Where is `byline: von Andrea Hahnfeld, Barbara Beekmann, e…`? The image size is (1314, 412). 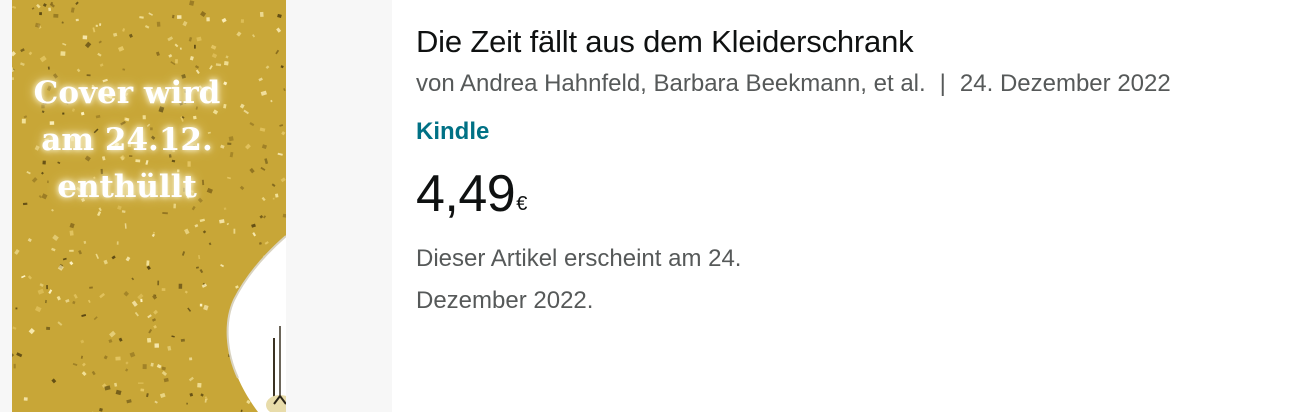 byline: von Andrea Hahnfeld, Barbara Beekmann, e… is located at coordinates (793, 84).